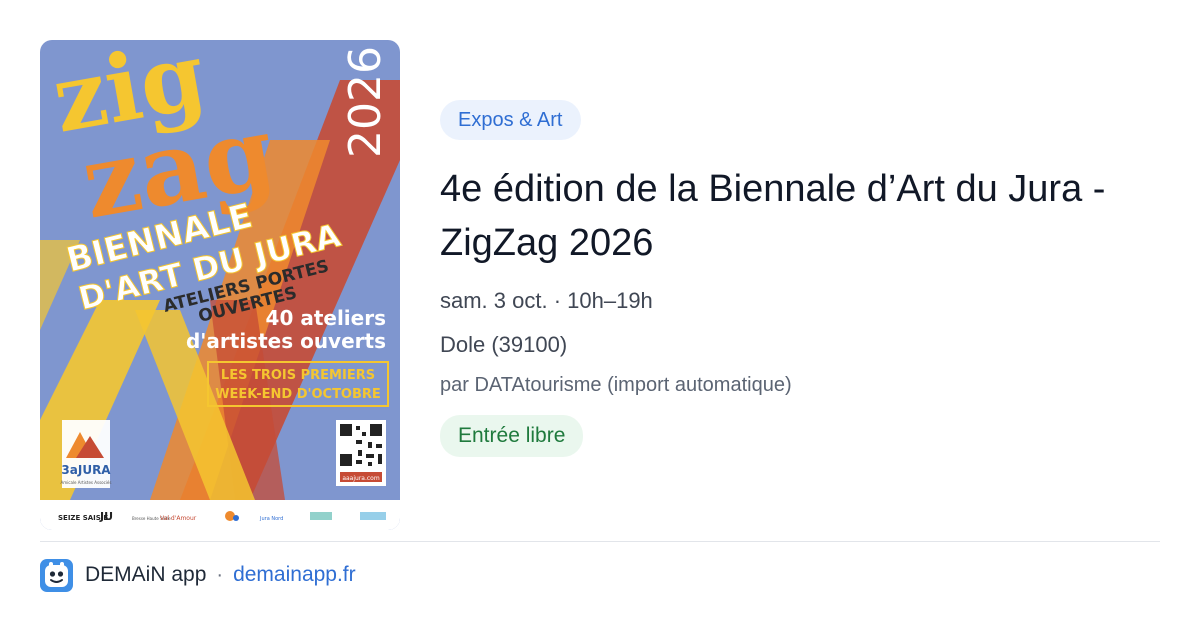  Describe the element at coordinates (600, 541) in the screenshot. I see `footer-divider` at that location.